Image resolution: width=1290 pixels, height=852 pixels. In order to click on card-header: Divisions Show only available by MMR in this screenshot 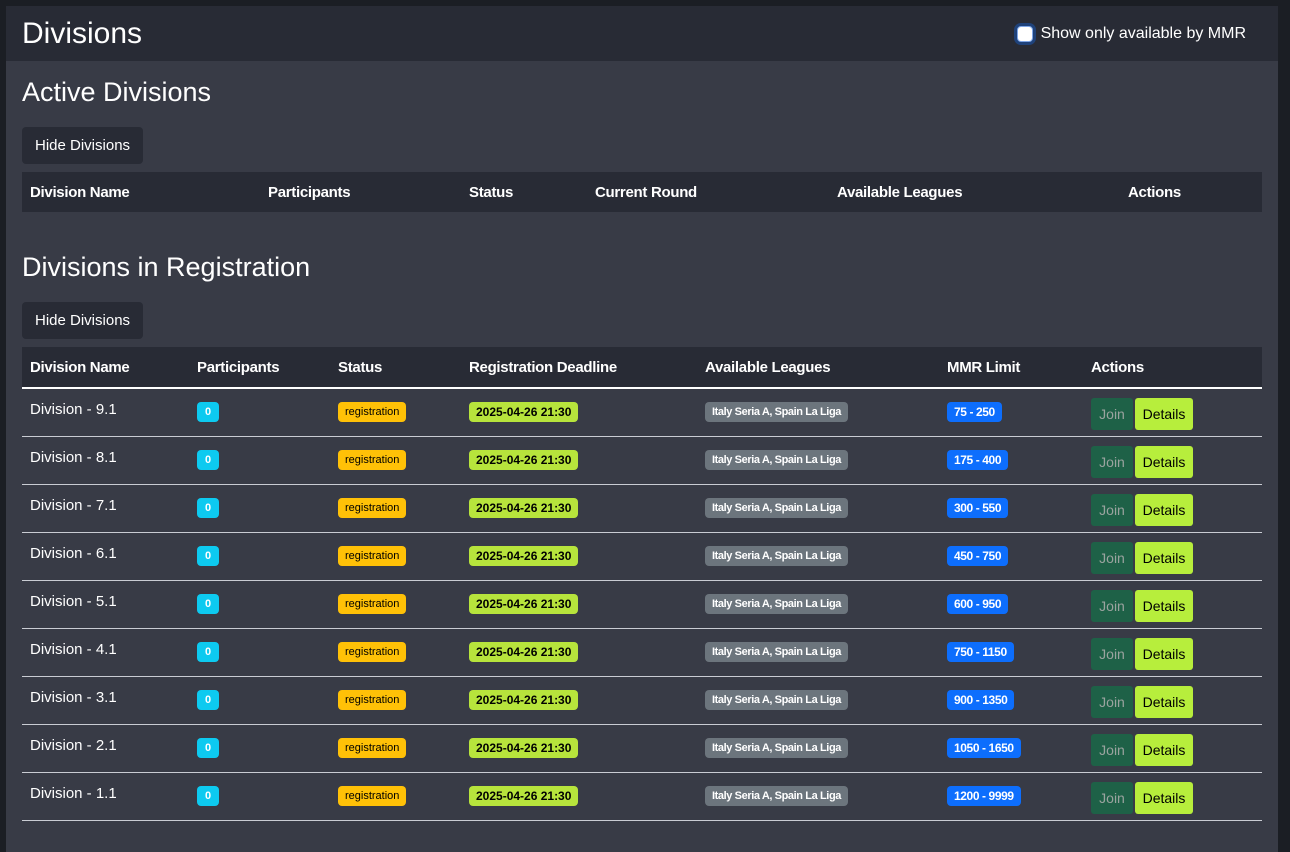, I will do `click(642, 33)`.